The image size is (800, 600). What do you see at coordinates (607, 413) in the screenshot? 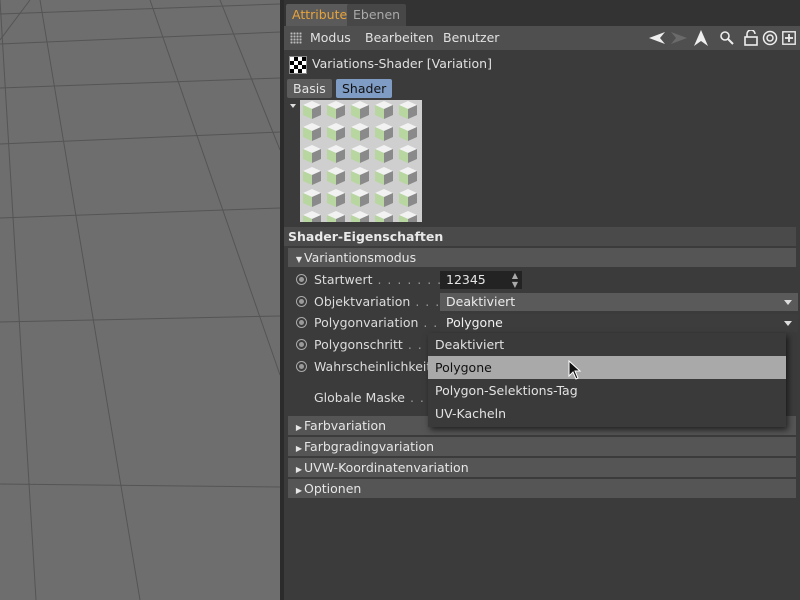
I see `dropdown-option-uv-kacheln: UV-Kacheln` at bounding box center [607, 413].